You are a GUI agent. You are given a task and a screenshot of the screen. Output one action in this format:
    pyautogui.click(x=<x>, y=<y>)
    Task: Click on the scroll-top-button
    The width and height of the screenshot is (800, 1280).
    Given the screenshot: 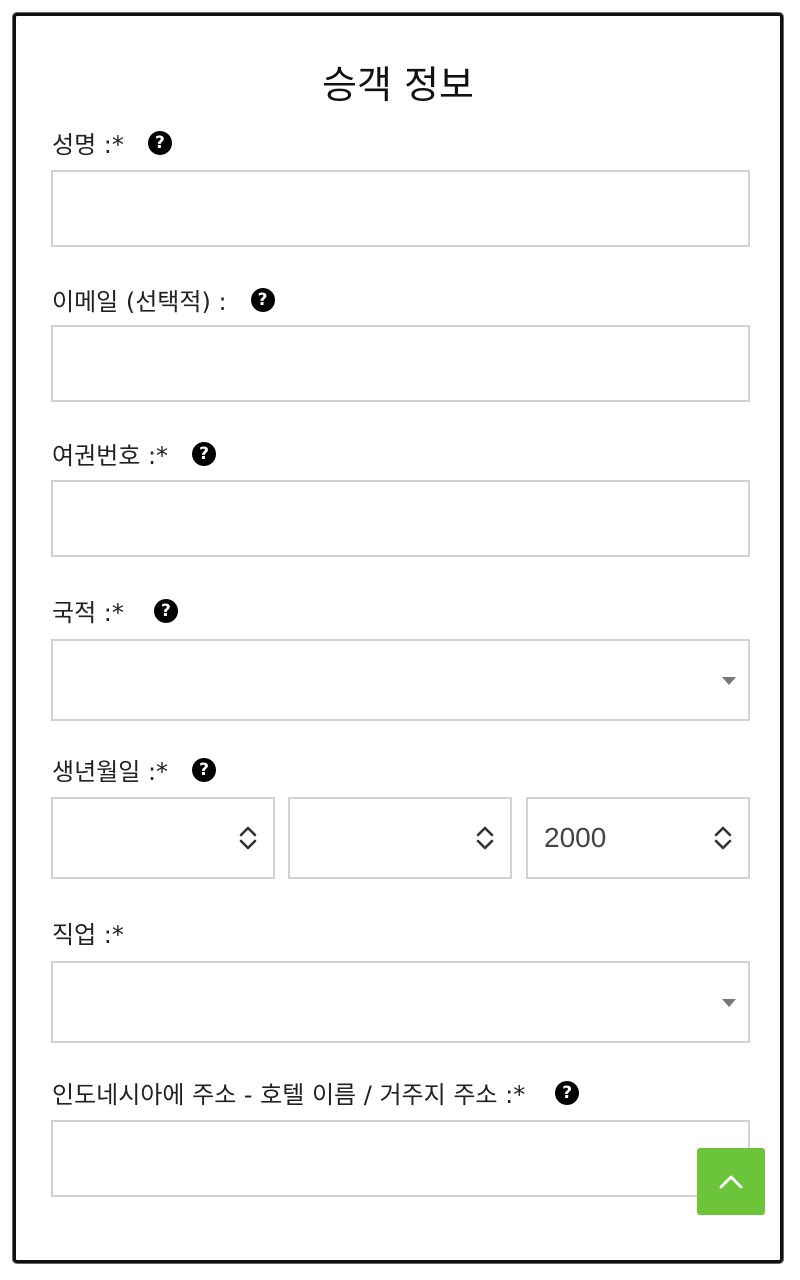 What is the action you would take?
    pyautogui.click(x=731, y=1181)
    